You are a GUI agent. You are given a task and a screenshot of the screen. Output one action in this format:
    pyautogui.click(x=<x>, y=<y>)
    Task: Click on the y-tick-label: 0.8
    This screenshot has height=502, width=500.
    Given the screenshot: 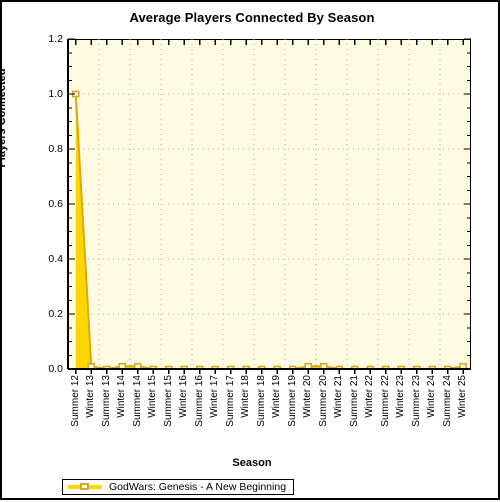 What is the action you would take?
    pyautogui.click(x=55, y=149)
    